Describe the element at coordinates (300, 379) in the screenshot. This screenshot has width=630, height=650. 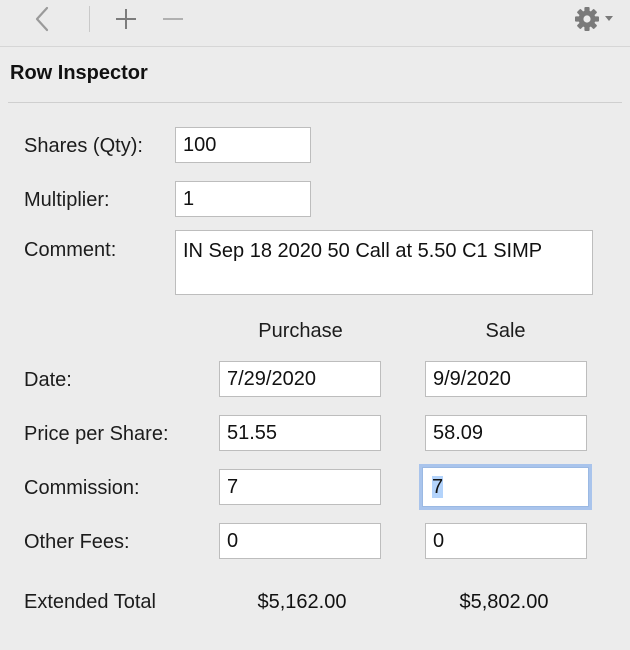
I see `purchase-date-field: 7/29/2020` at that location.